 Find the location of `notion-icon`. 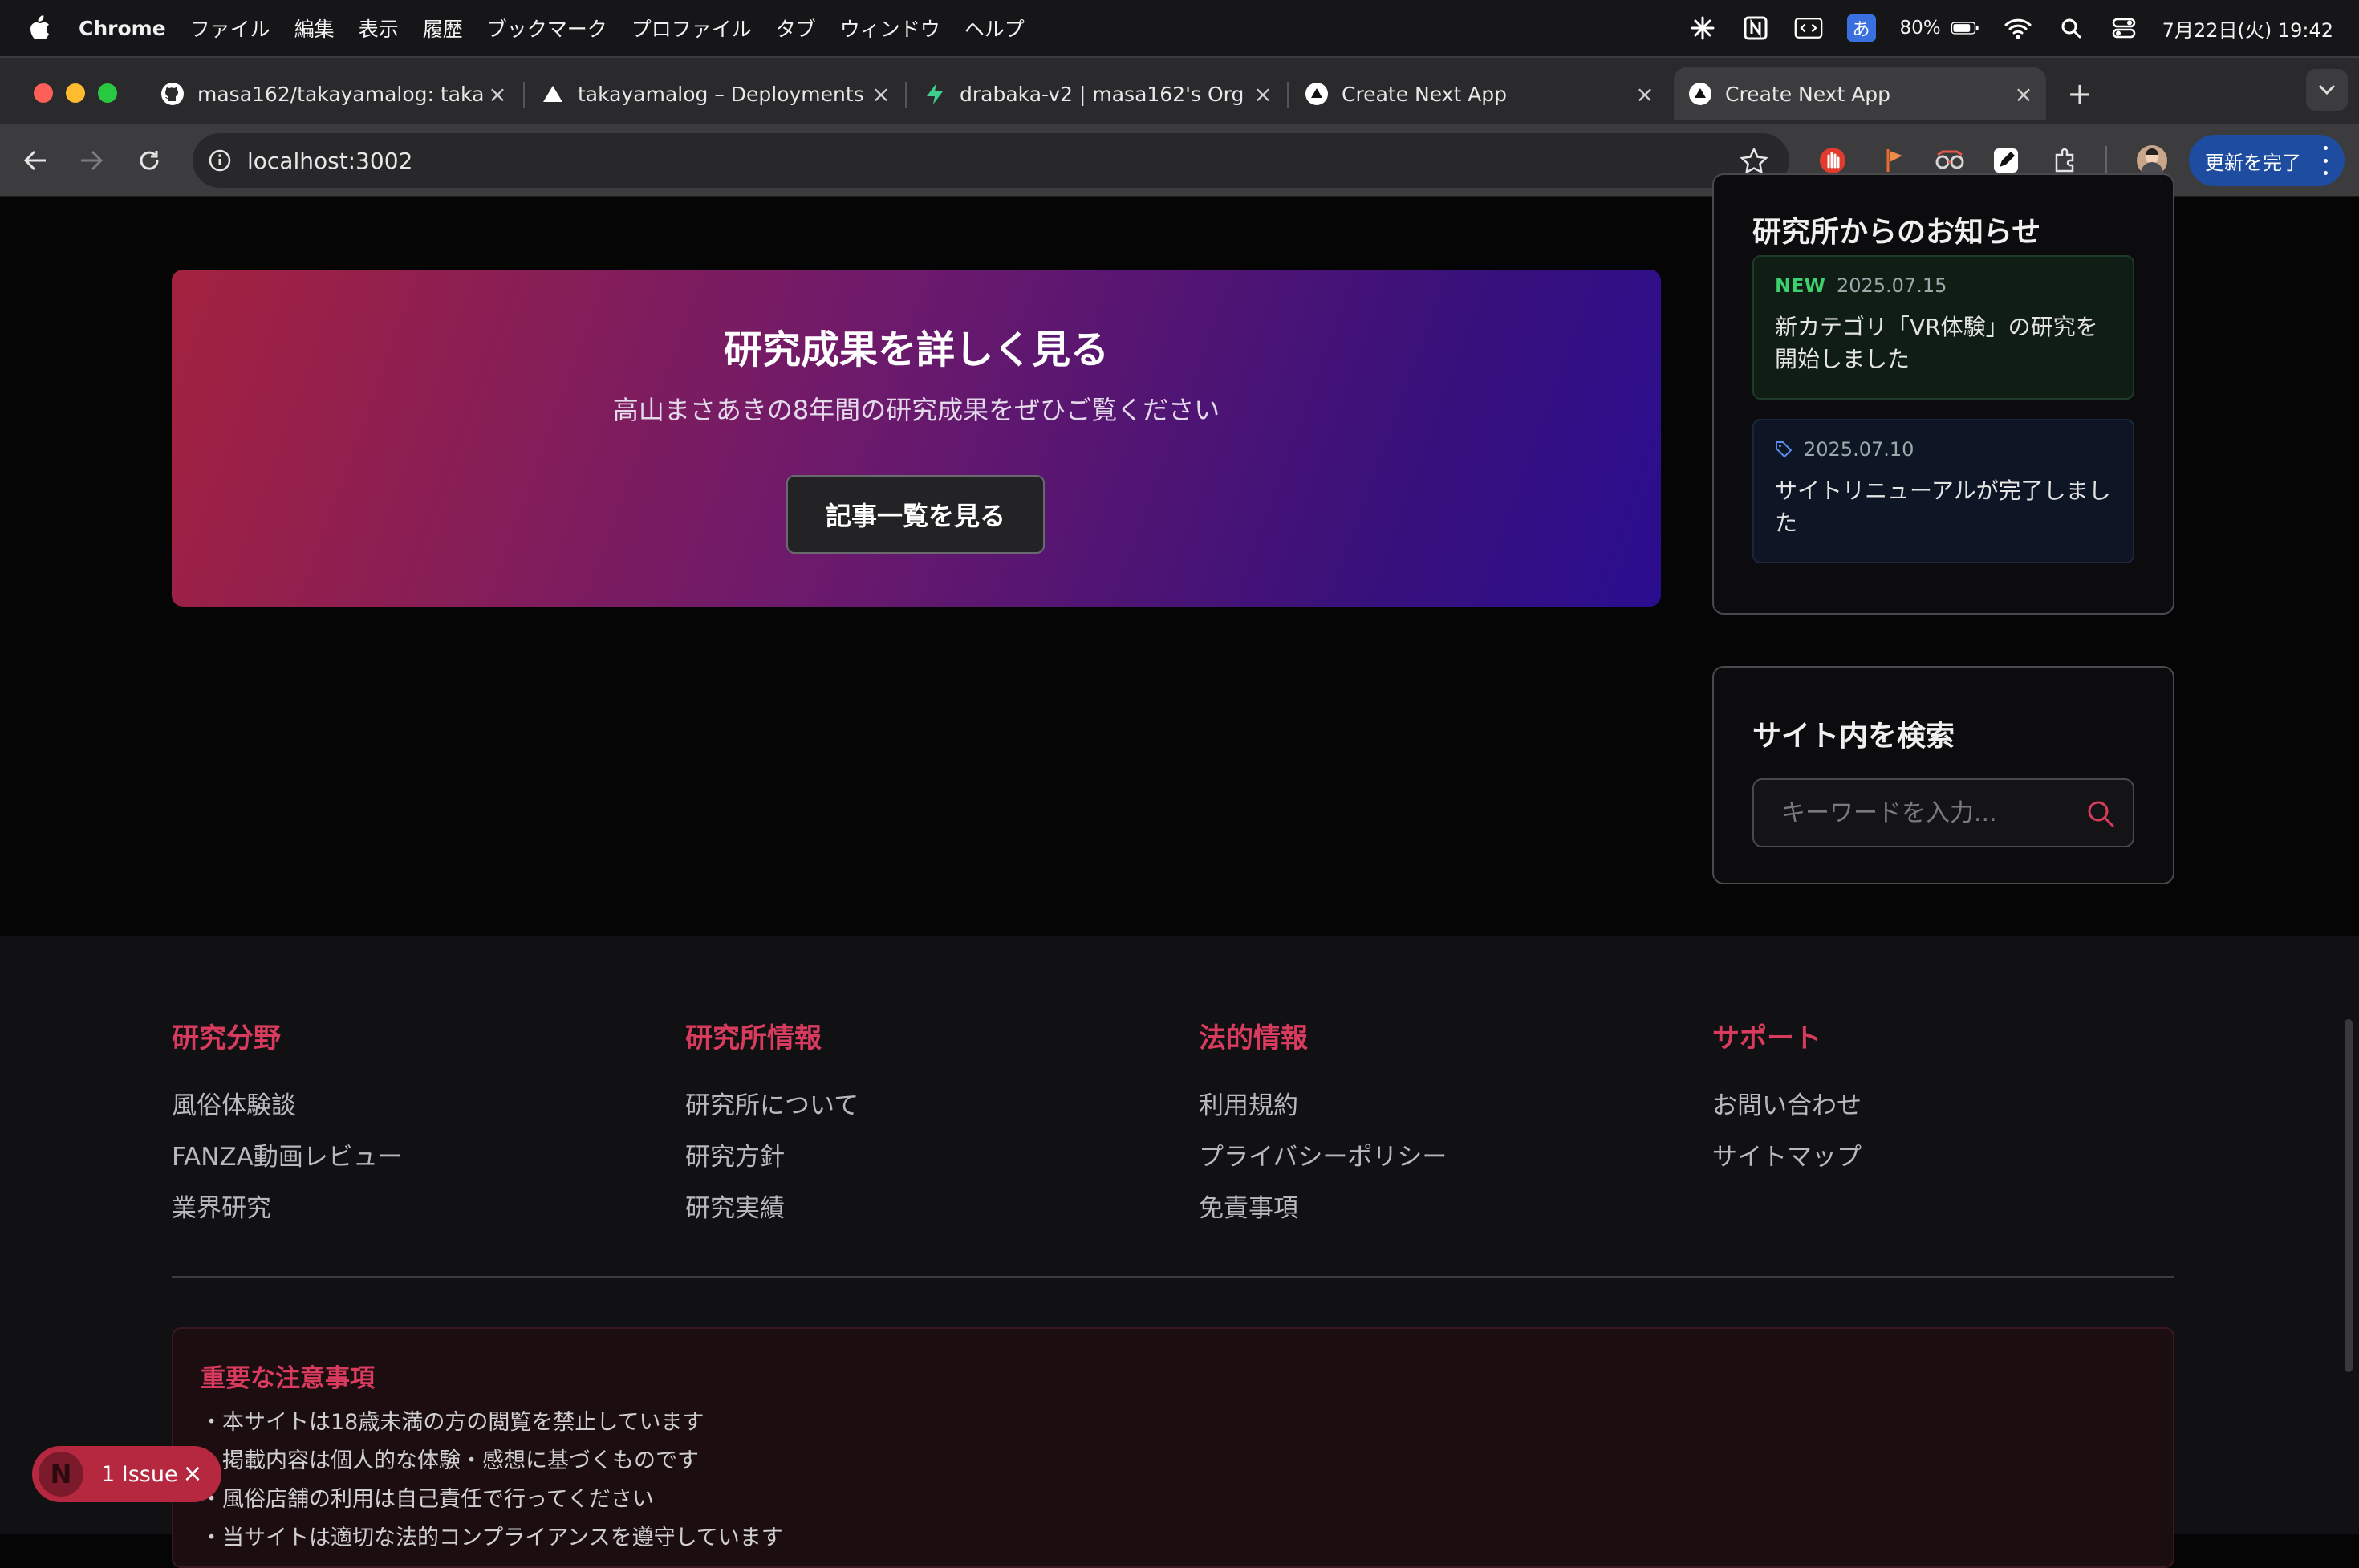

notion-icon is located at coordinates (1755, 28).